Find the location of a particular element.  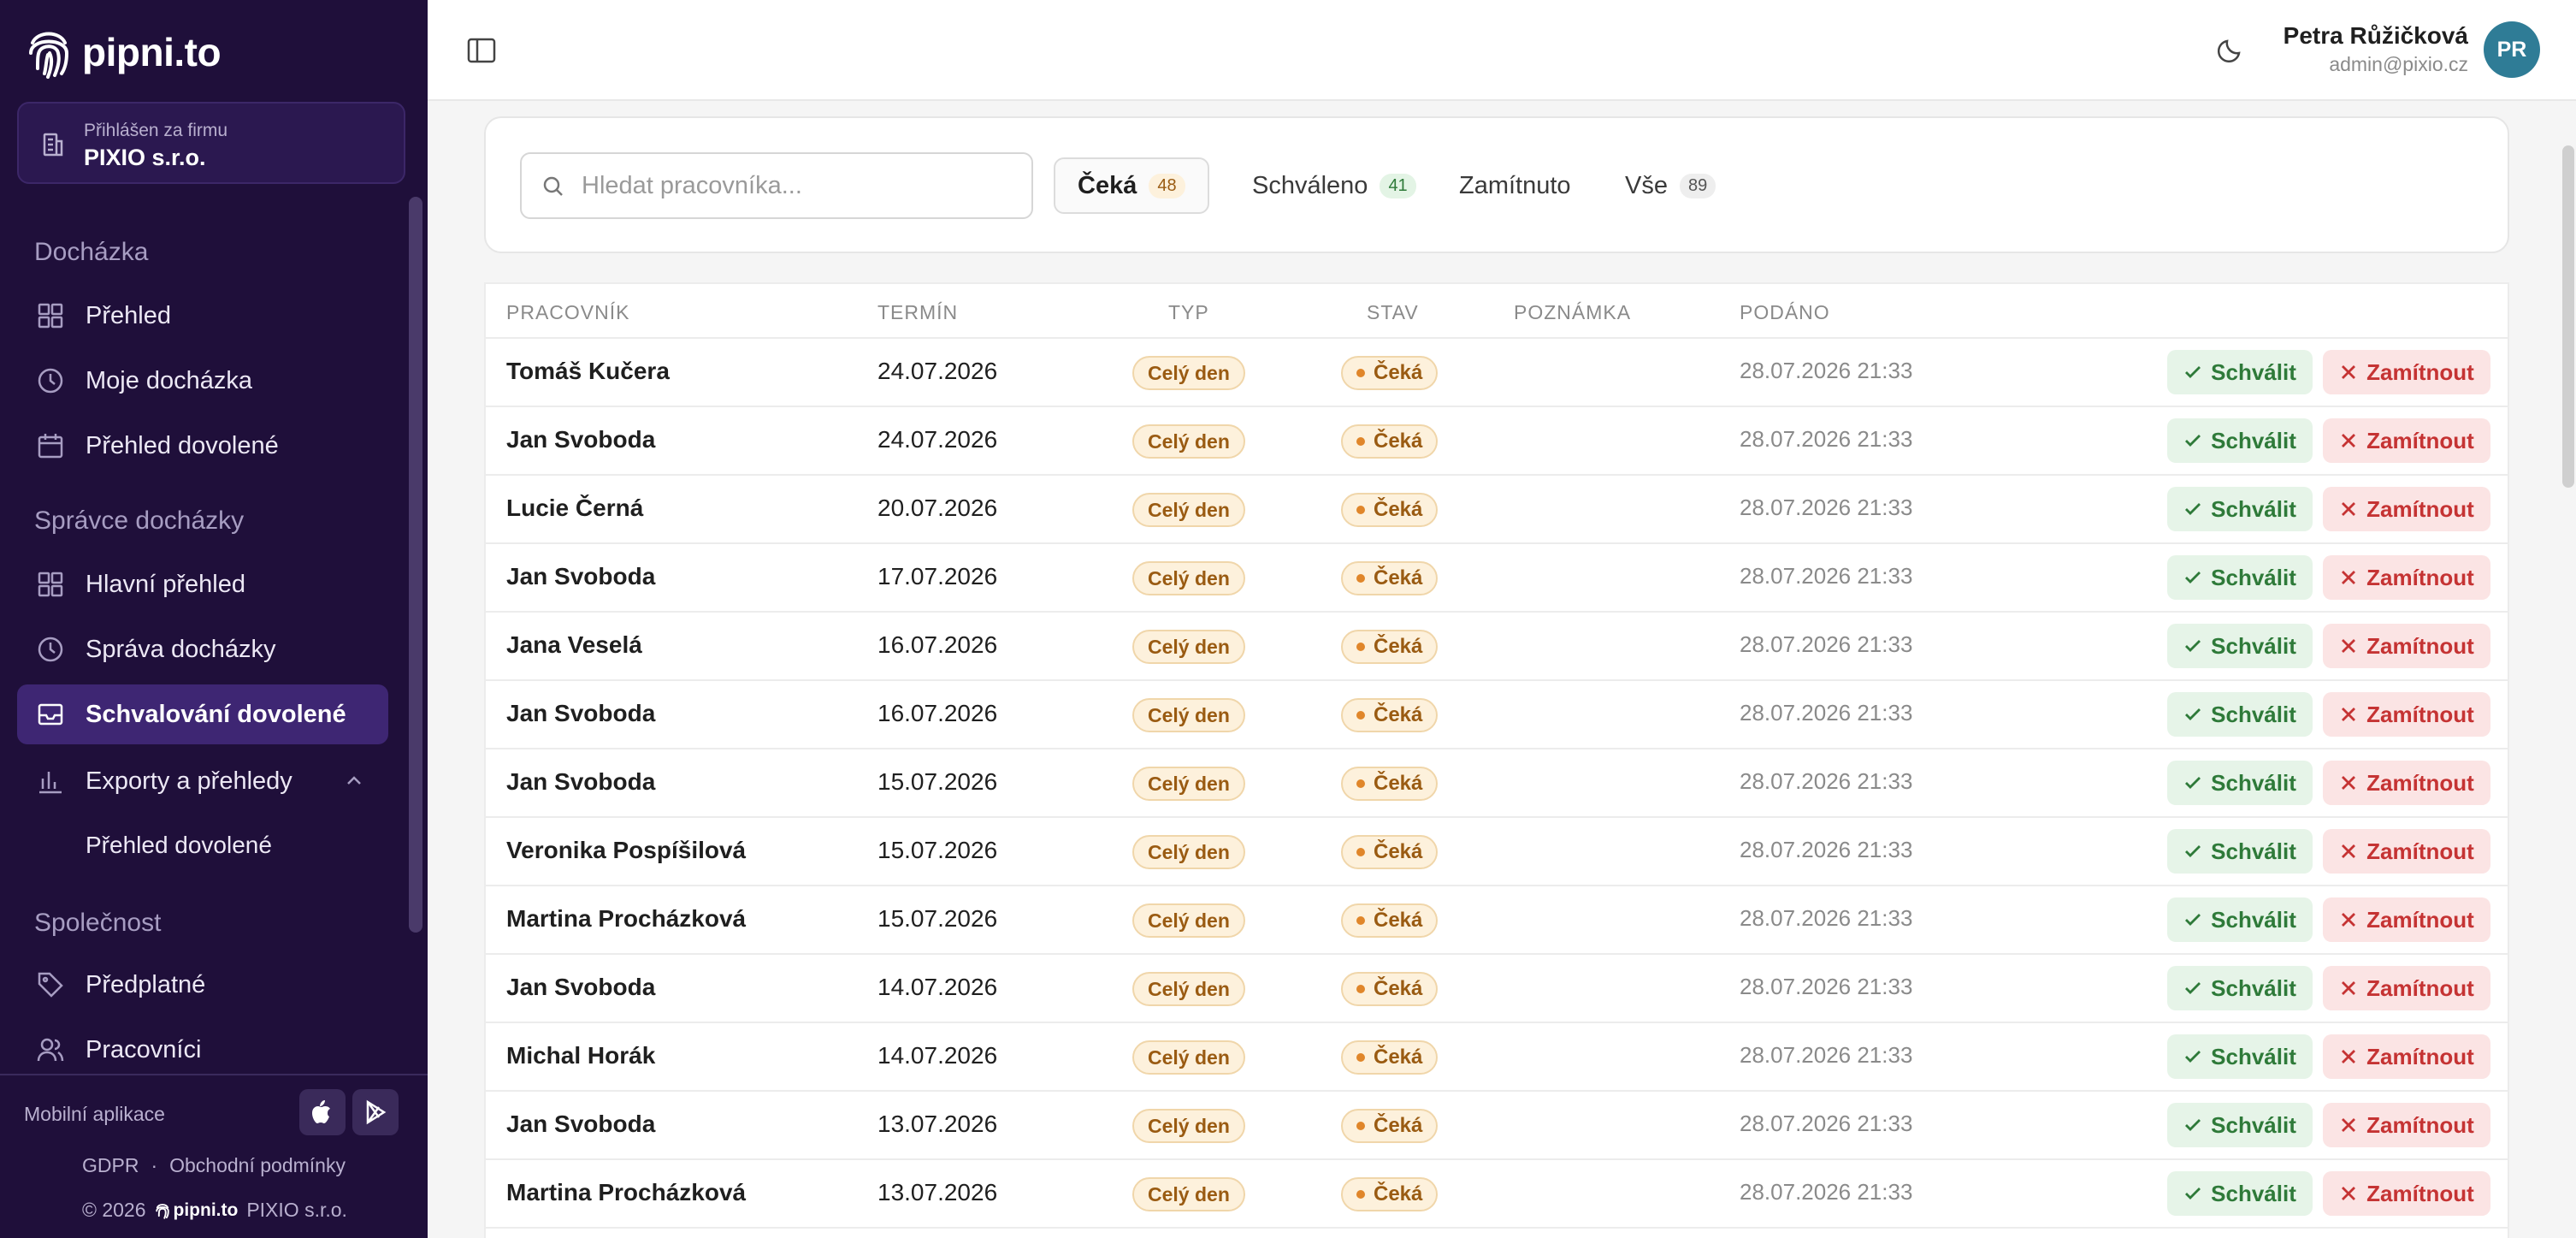

tab-zamitnuto: Zamítnuto is located at coordinates (1515, 185).